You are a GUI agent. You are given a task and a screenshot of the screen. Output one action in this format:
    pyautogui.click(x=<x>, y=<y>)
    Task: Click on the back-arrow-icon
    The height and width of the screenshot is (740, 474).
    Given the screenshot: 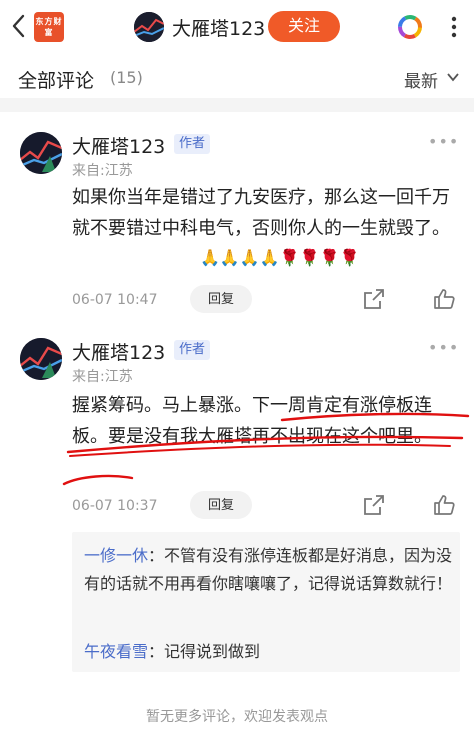 What is the action you would take?
    pyautogui.click(x=19, y=26)
    